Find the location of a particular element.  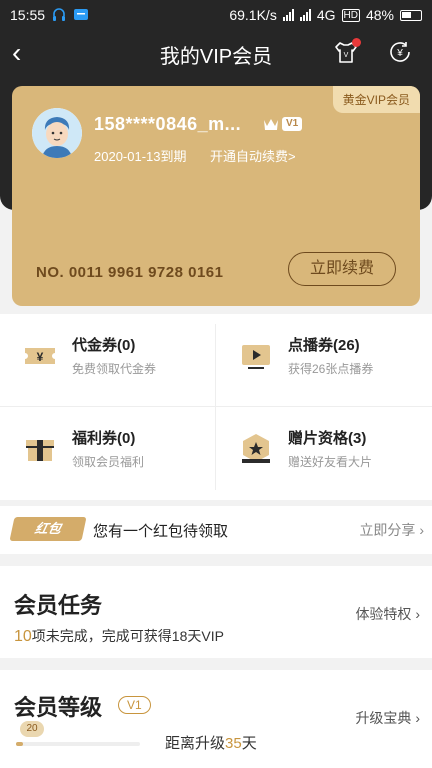

points-bubble: 20 is located at coordinates (32, 729).